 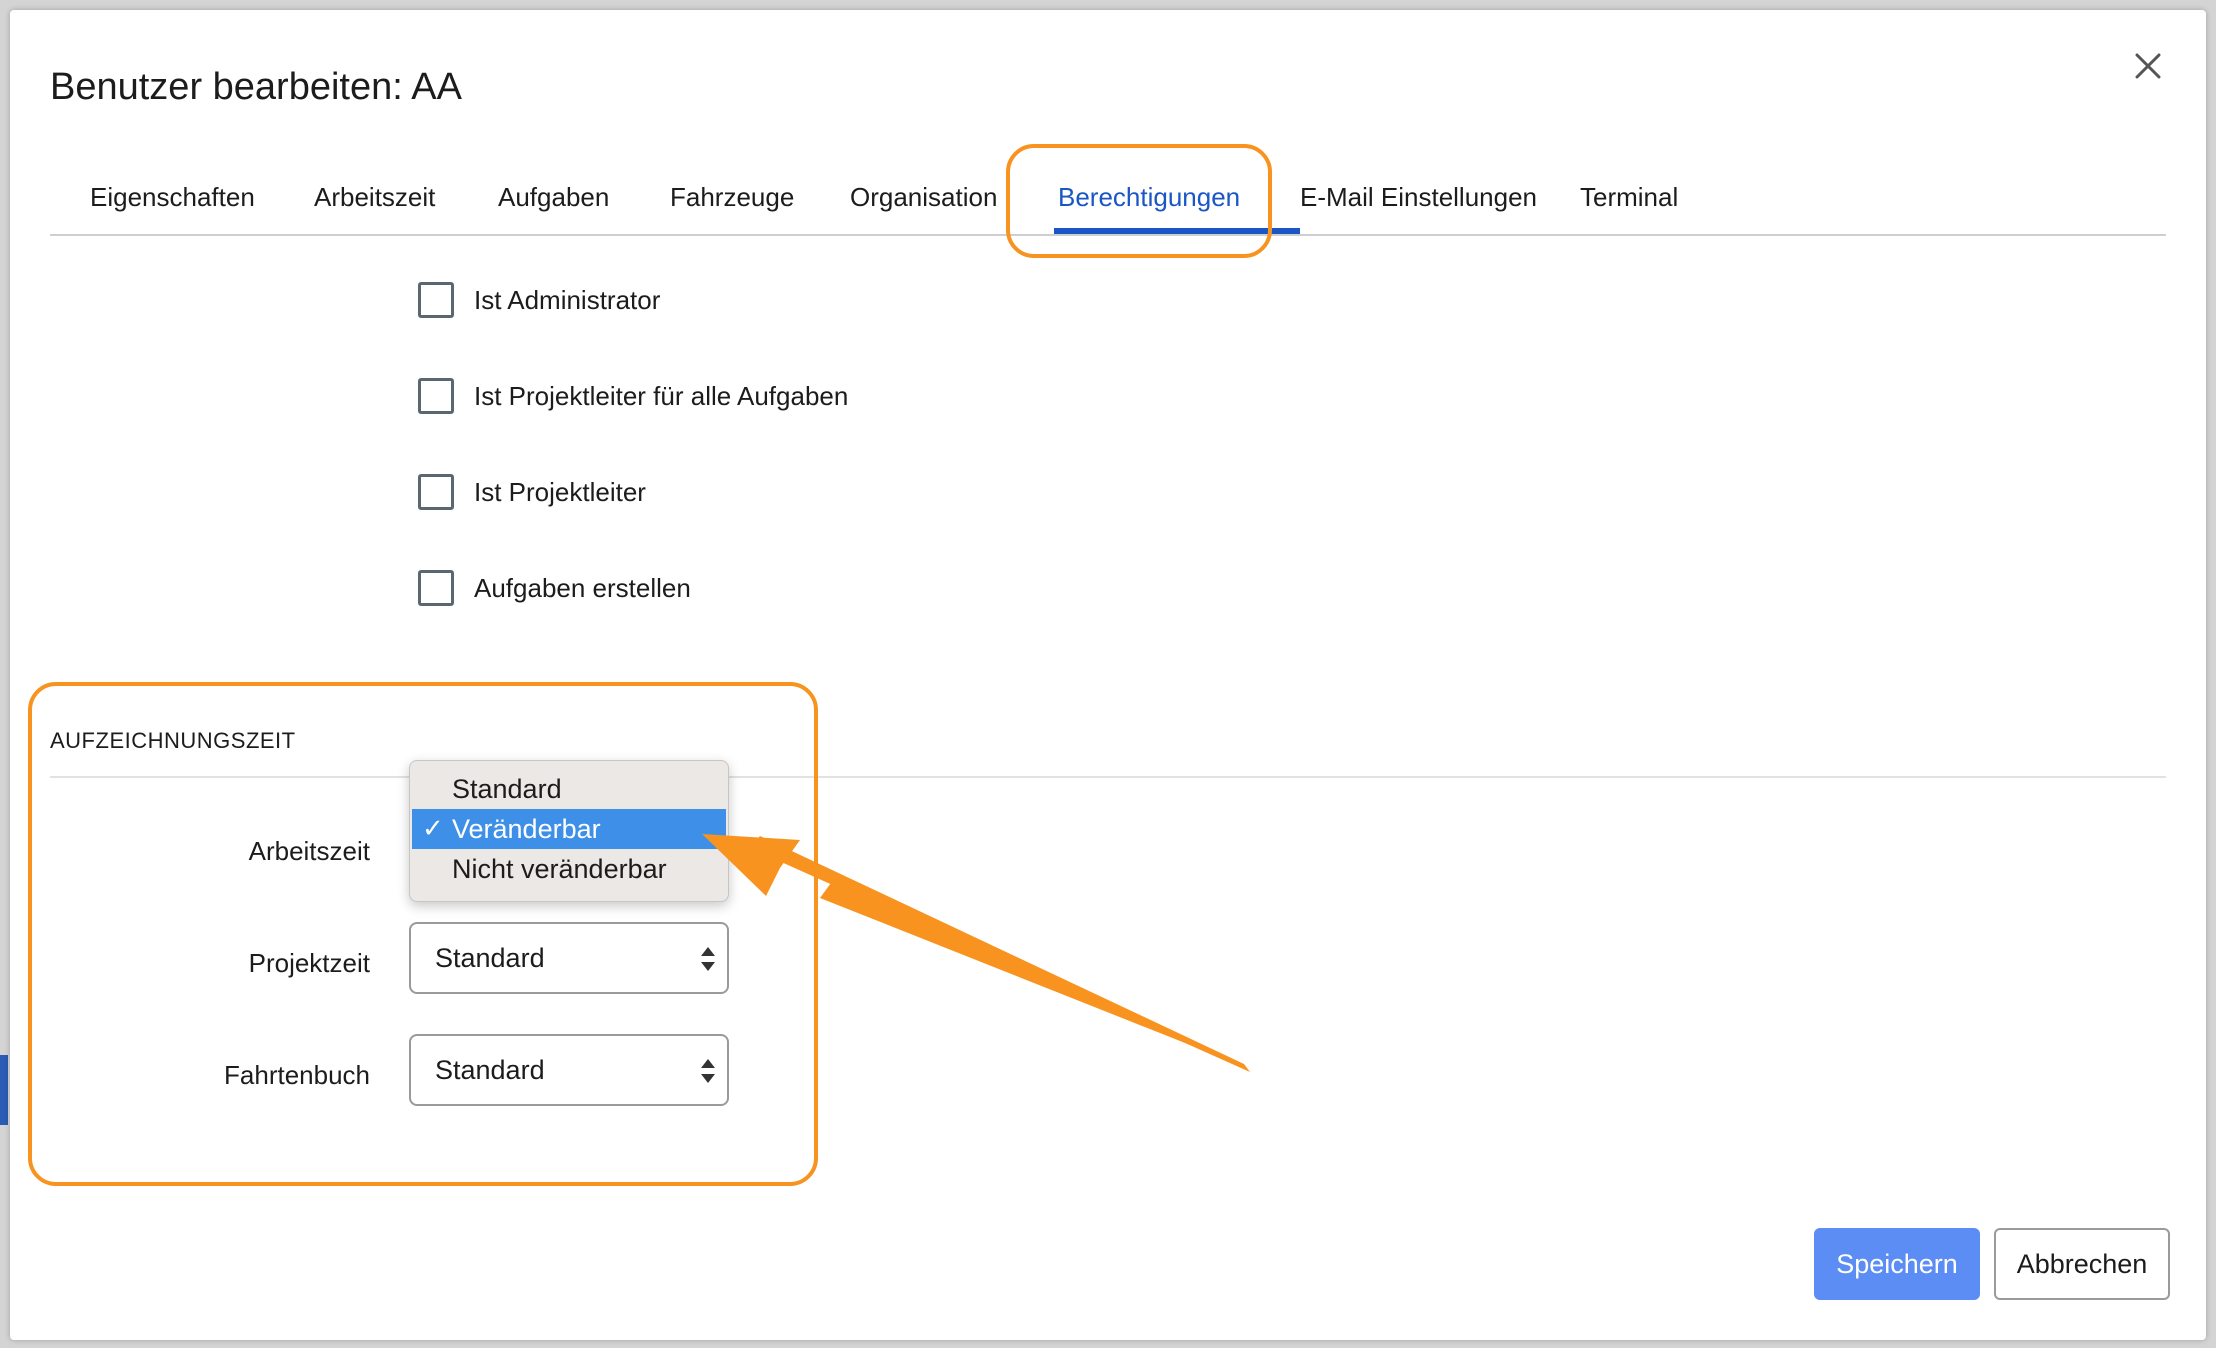 What do you see at coordinates (567, 299) in the screenshot?
I see `checkbox-label: Ist Administrator` at bounding box center [567, 299].